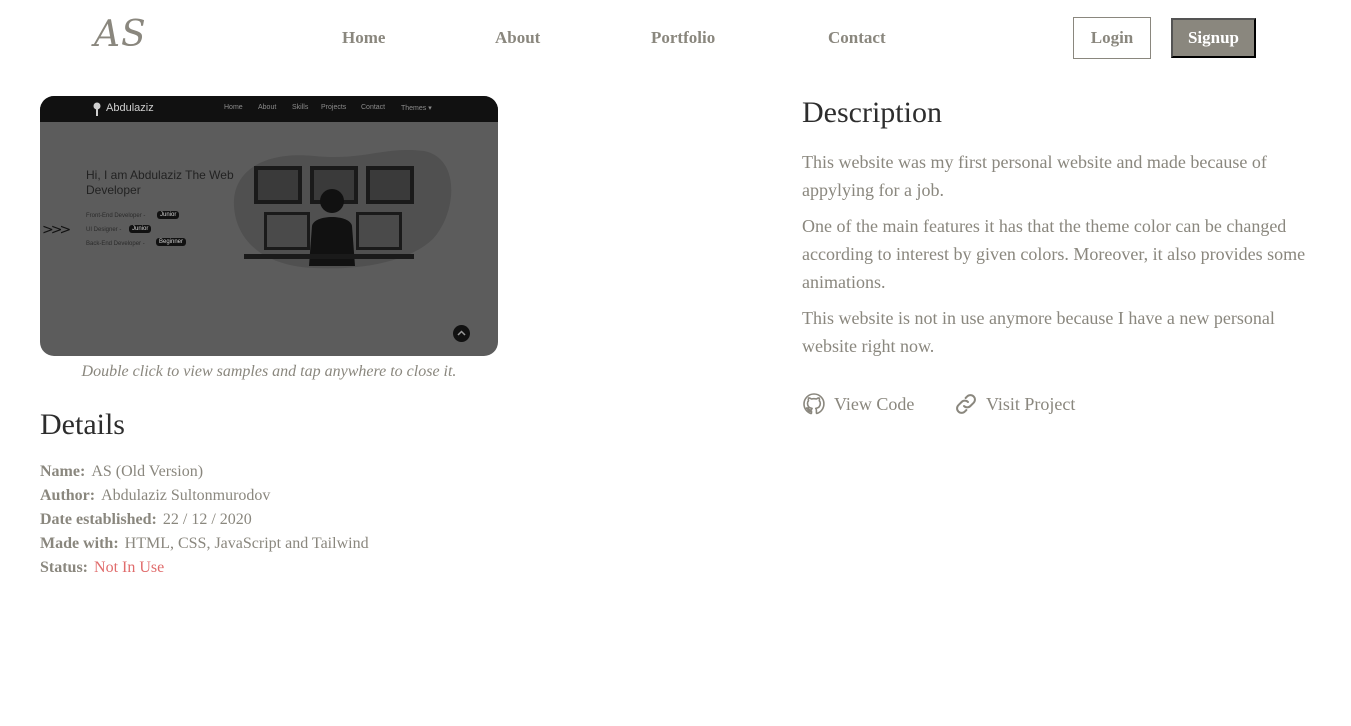 The width and height of the screenshot is (1351, 726). What do you see at coordinates (147, 471) in the screenshot?
I see `detail-value: AS (Old Version)` at bounding box center [147, 471].